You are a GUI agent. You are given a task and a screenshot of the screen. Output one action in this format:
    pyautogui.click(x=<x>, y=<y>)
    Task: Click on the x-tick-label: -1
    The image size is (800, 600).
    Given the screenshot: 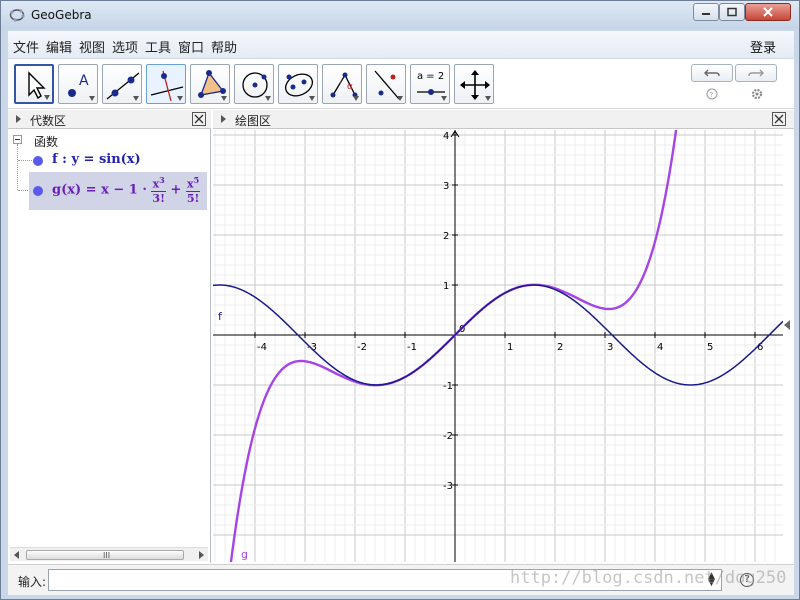 What is the action you would take?
    pyautogui.click(x=412, y=347)
    